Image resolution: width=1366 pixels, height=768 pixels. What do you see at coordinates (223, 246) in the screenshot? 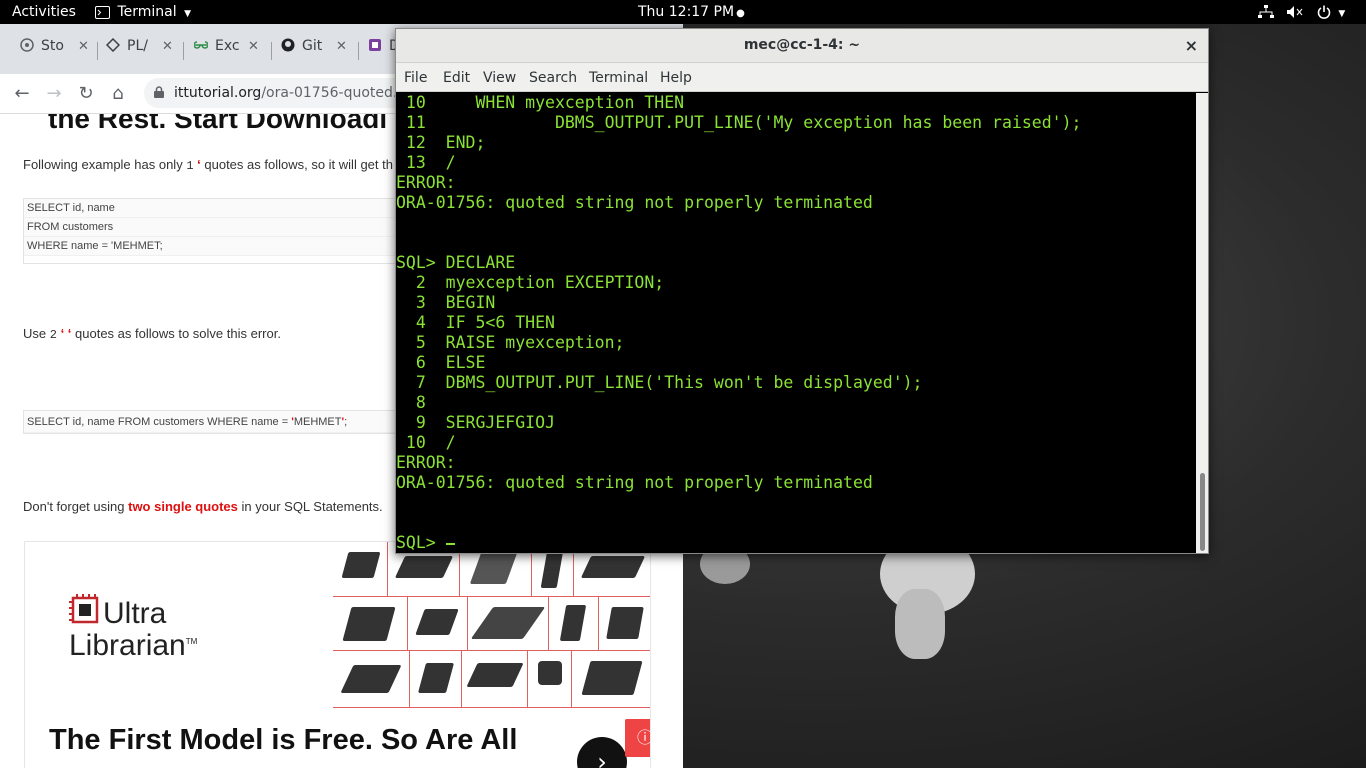
I see `code-line: WHERE name = 'MEHMET;` at bounding box center [223, 246].